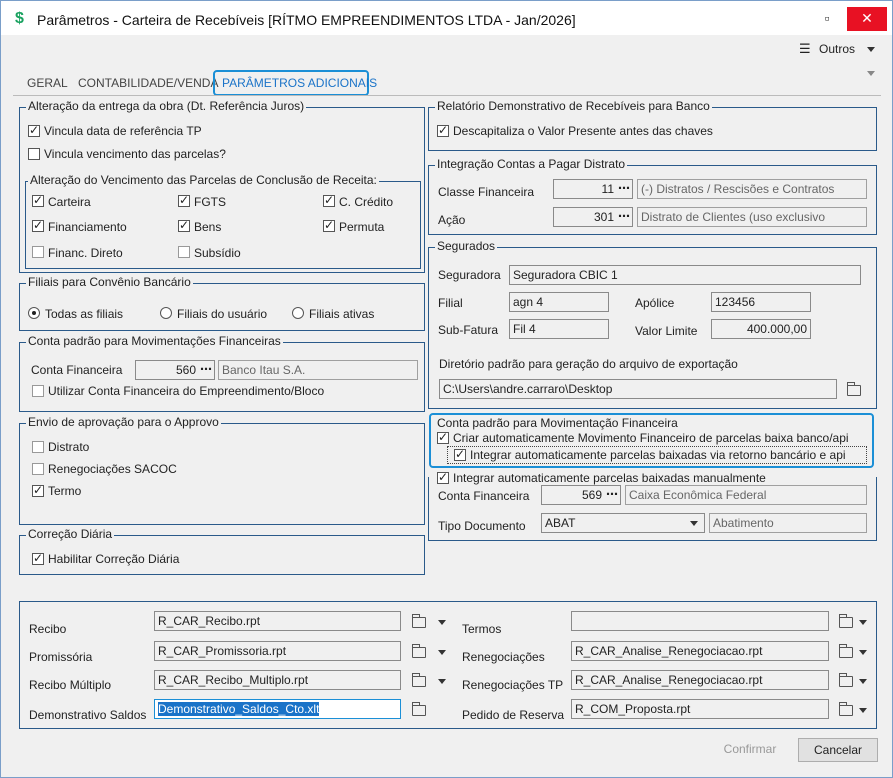 The image size is (893, 778). I want to click on bens-label: Bens, so click(208, 227).